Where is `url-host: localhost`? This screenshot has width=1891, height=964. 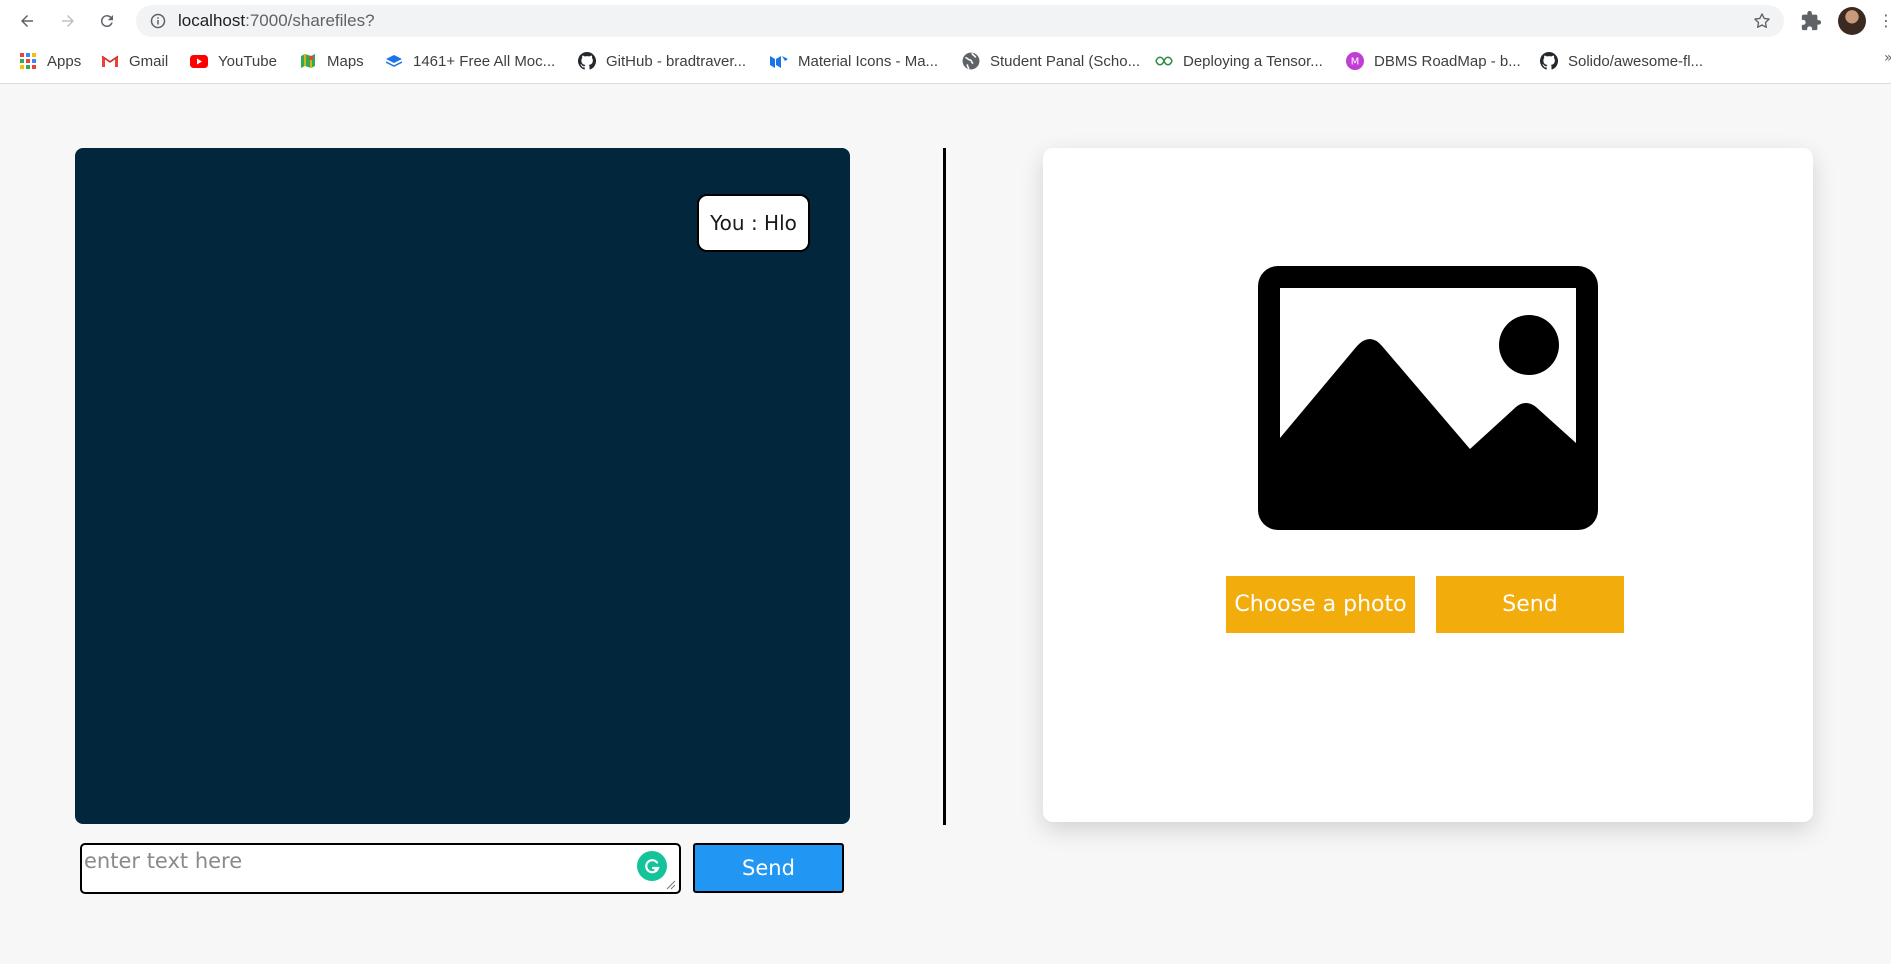
url-host: localhost is located at coordinates (212, 20).